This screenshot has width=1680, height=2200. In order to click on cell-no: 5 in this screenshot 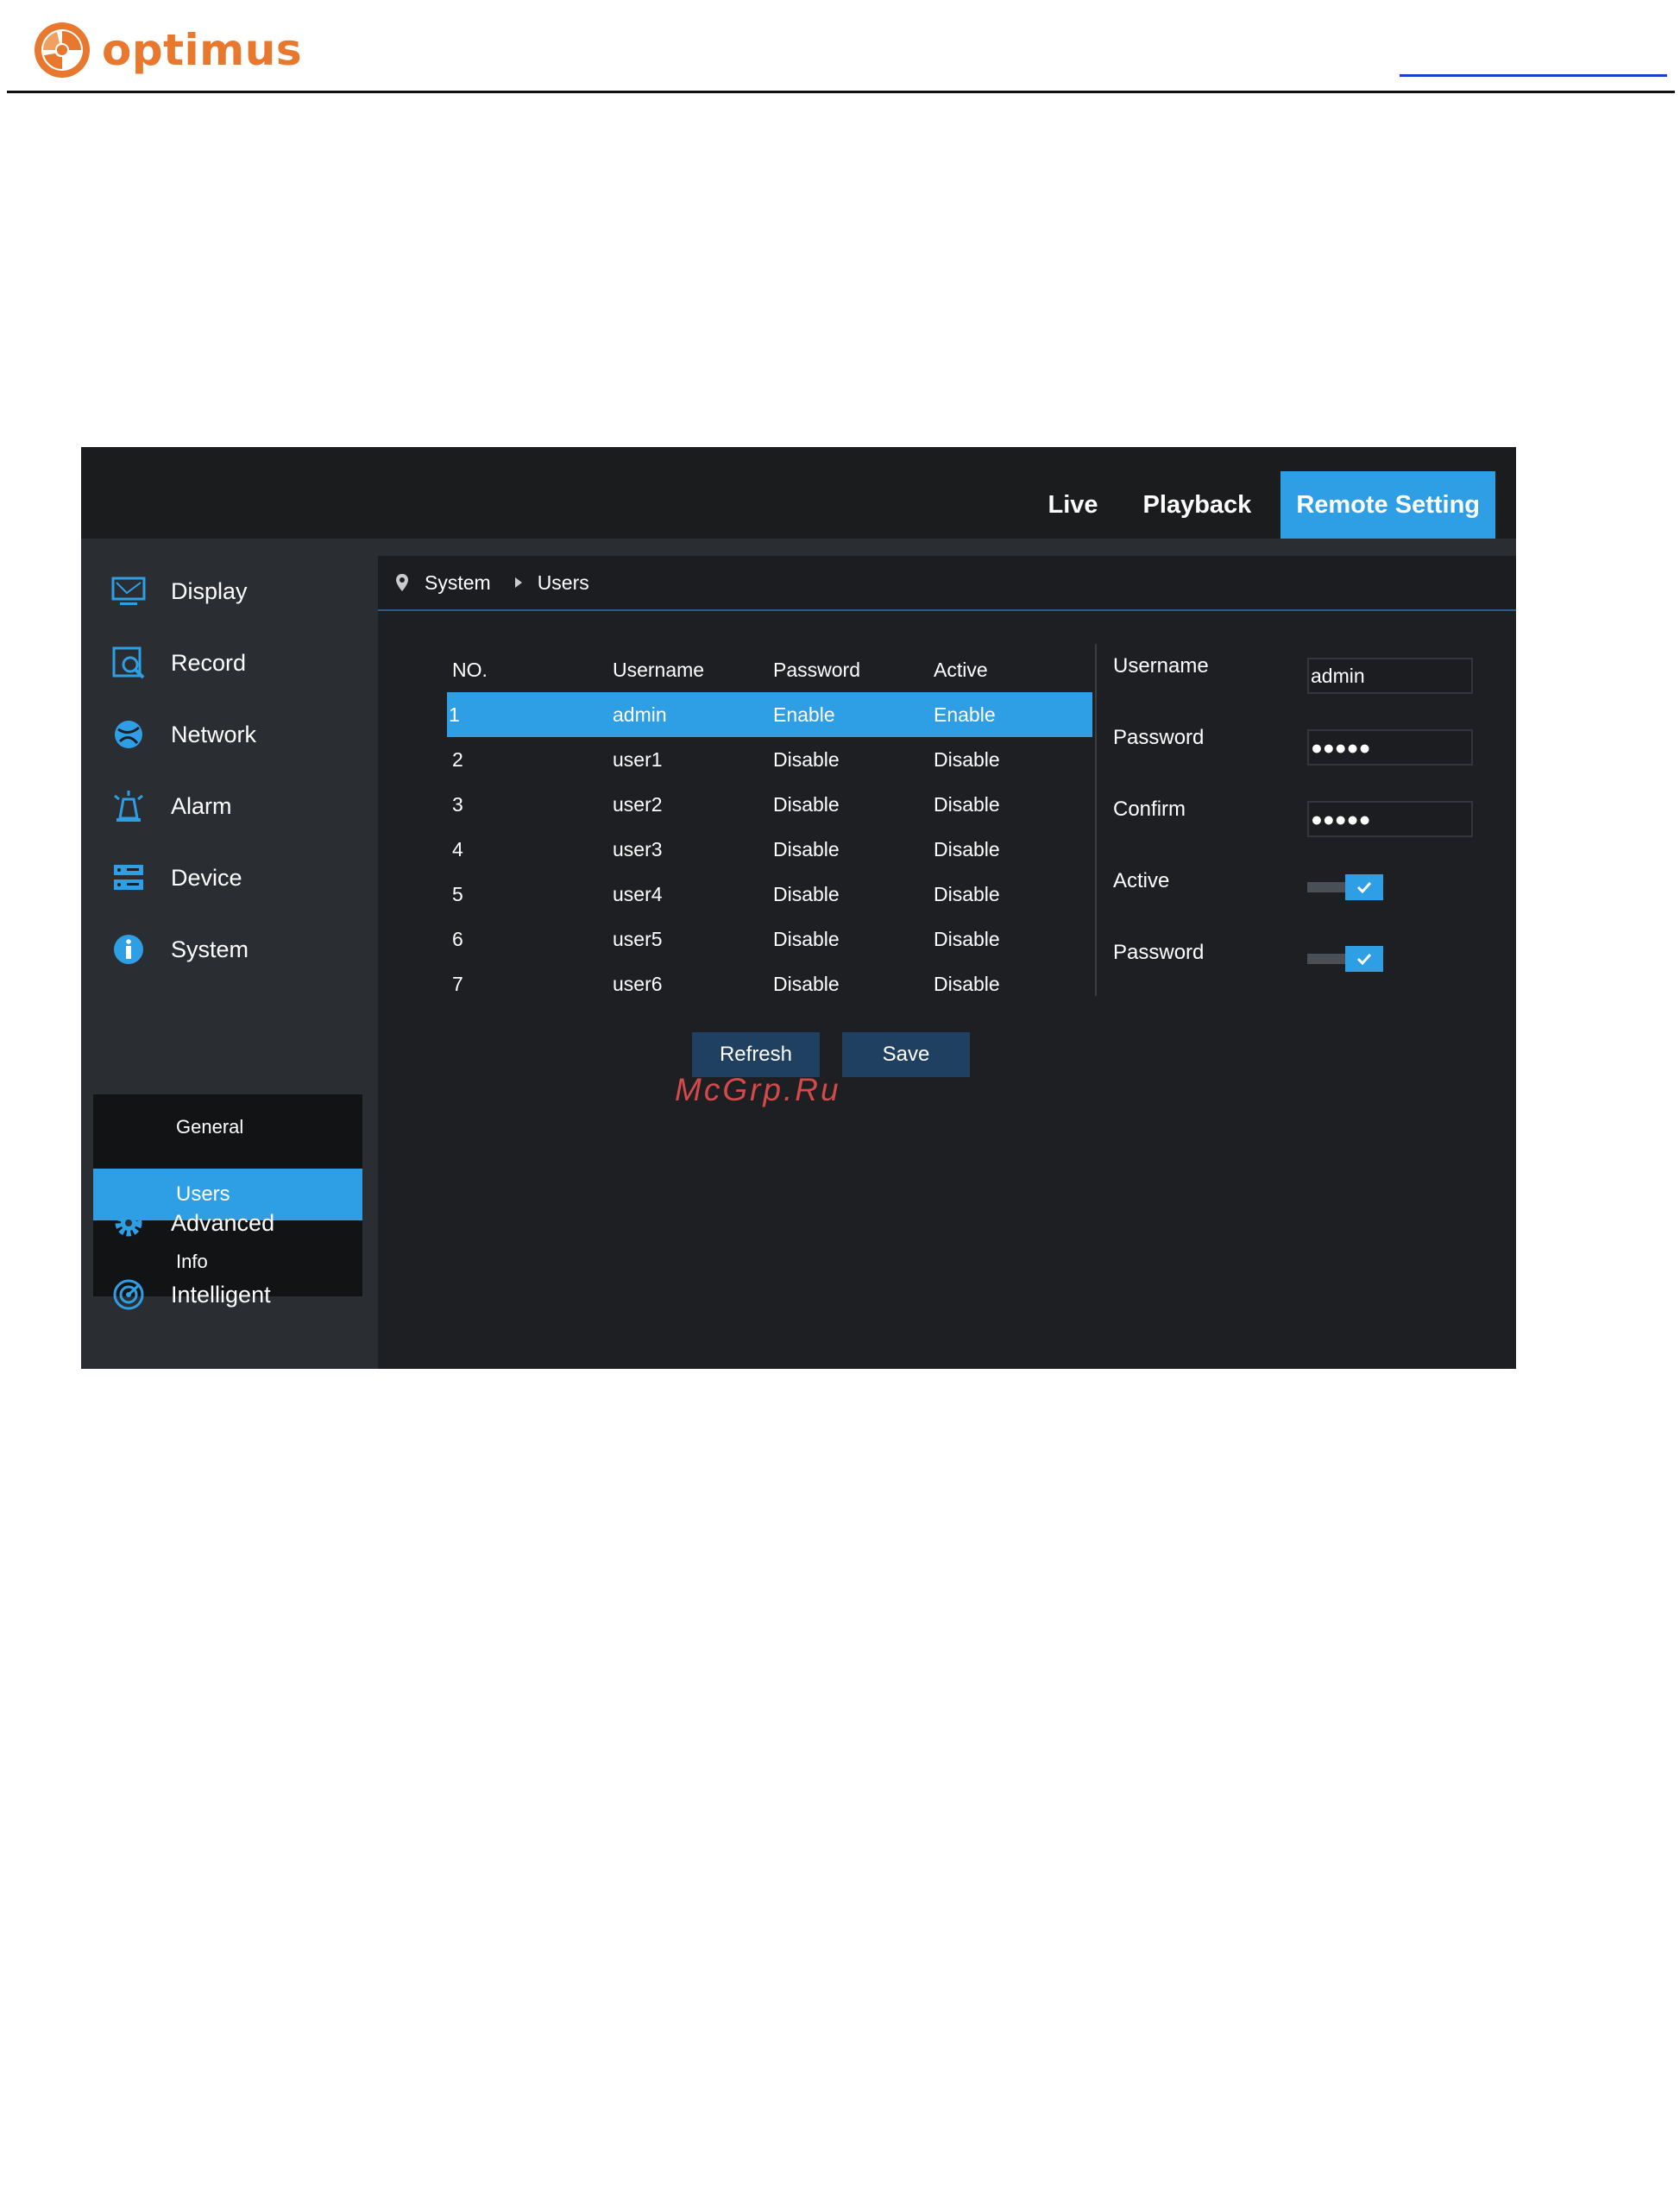, I will do `click(457, 894)`.